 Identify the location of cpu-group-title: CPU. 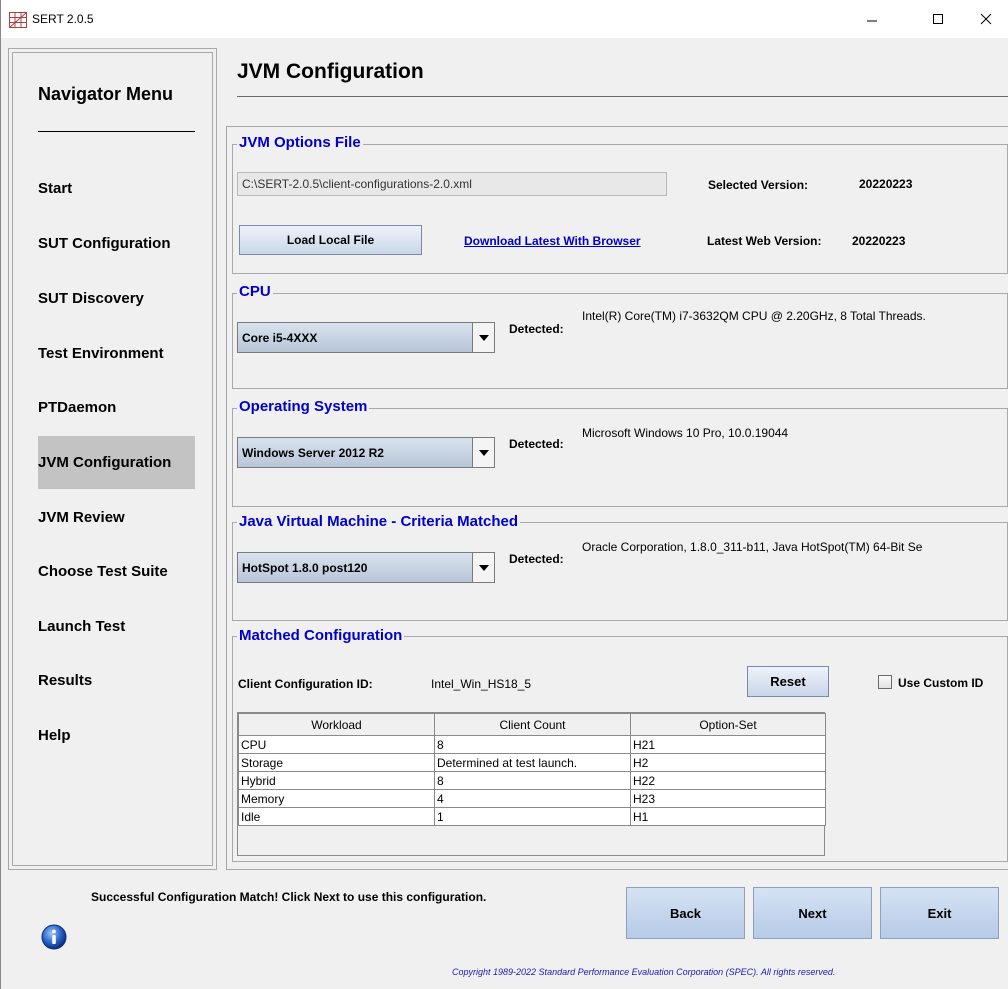
(255, 291).